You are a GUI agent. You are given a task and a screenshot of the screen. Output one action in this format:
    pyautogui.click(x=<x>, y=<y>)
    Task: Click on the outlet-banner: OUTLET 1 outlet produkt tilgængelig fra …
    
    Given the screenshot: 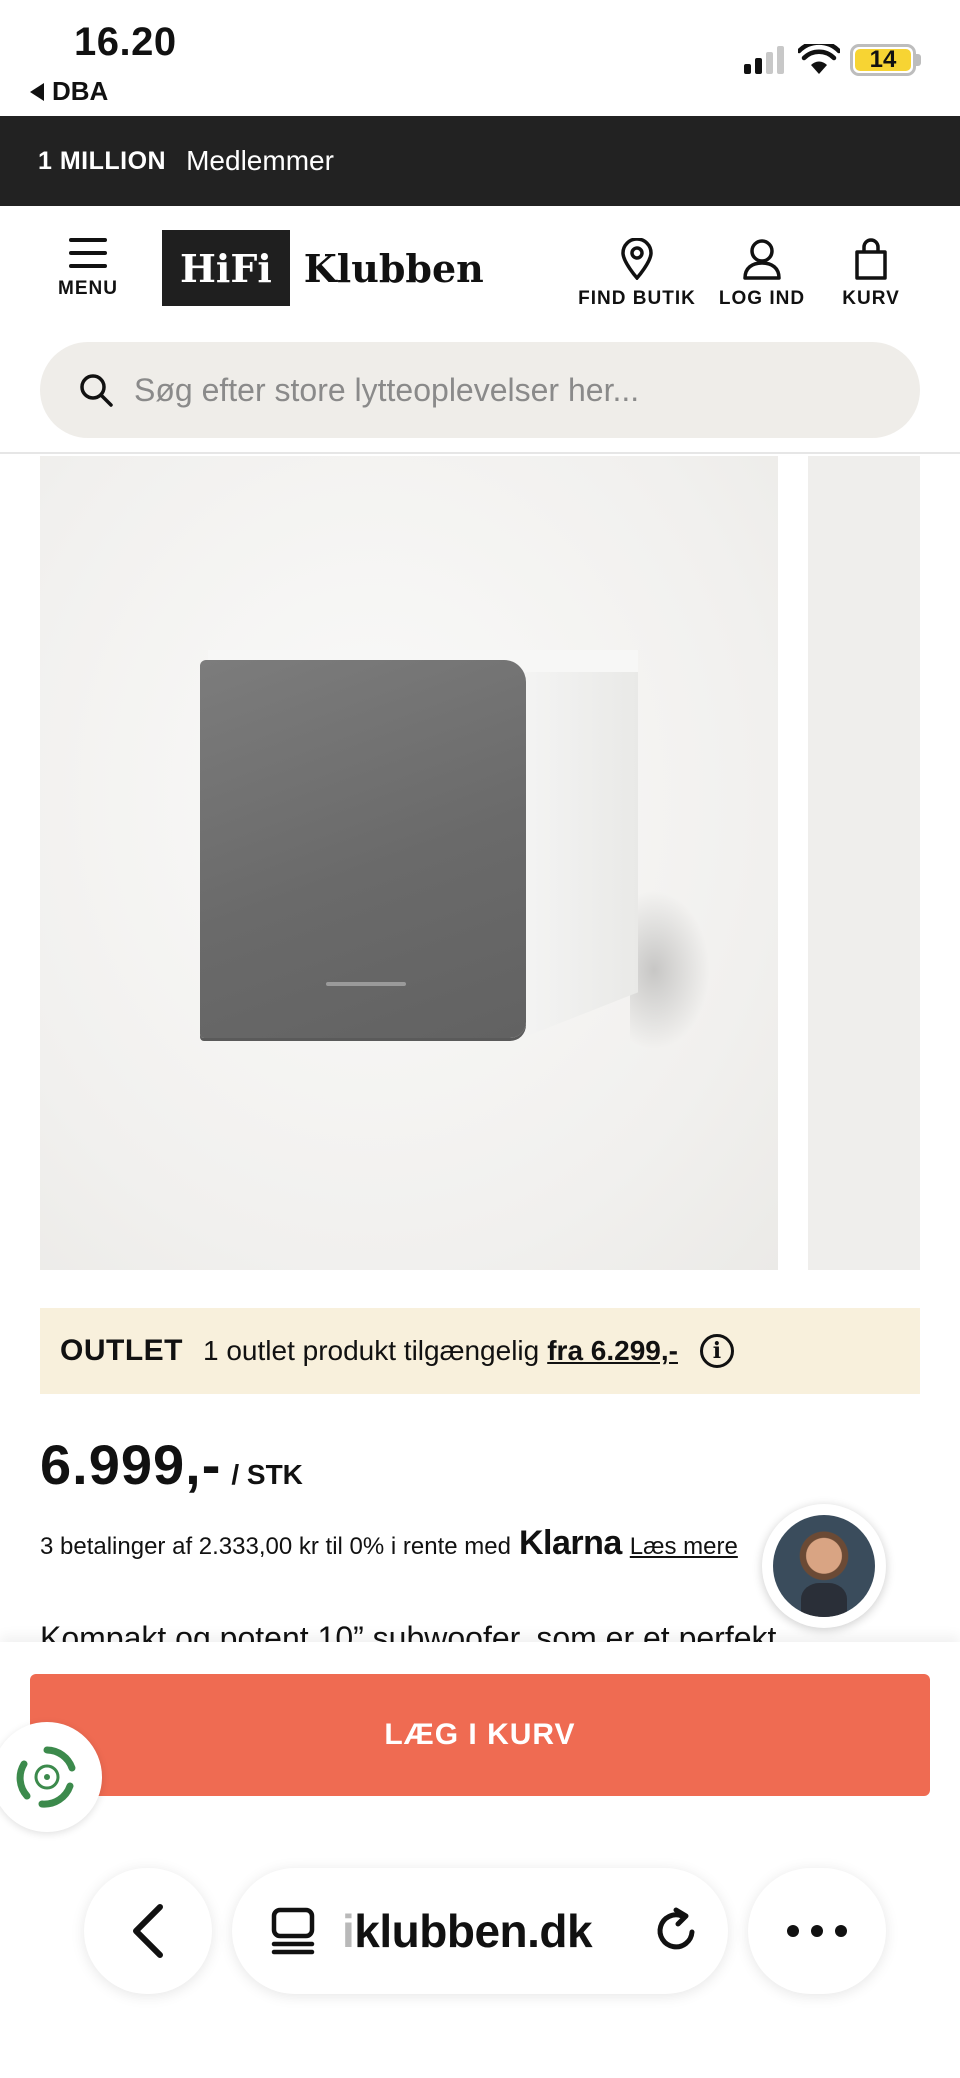 What is the action you would take?
    pyautogui.click(x=480, y=1351)
    